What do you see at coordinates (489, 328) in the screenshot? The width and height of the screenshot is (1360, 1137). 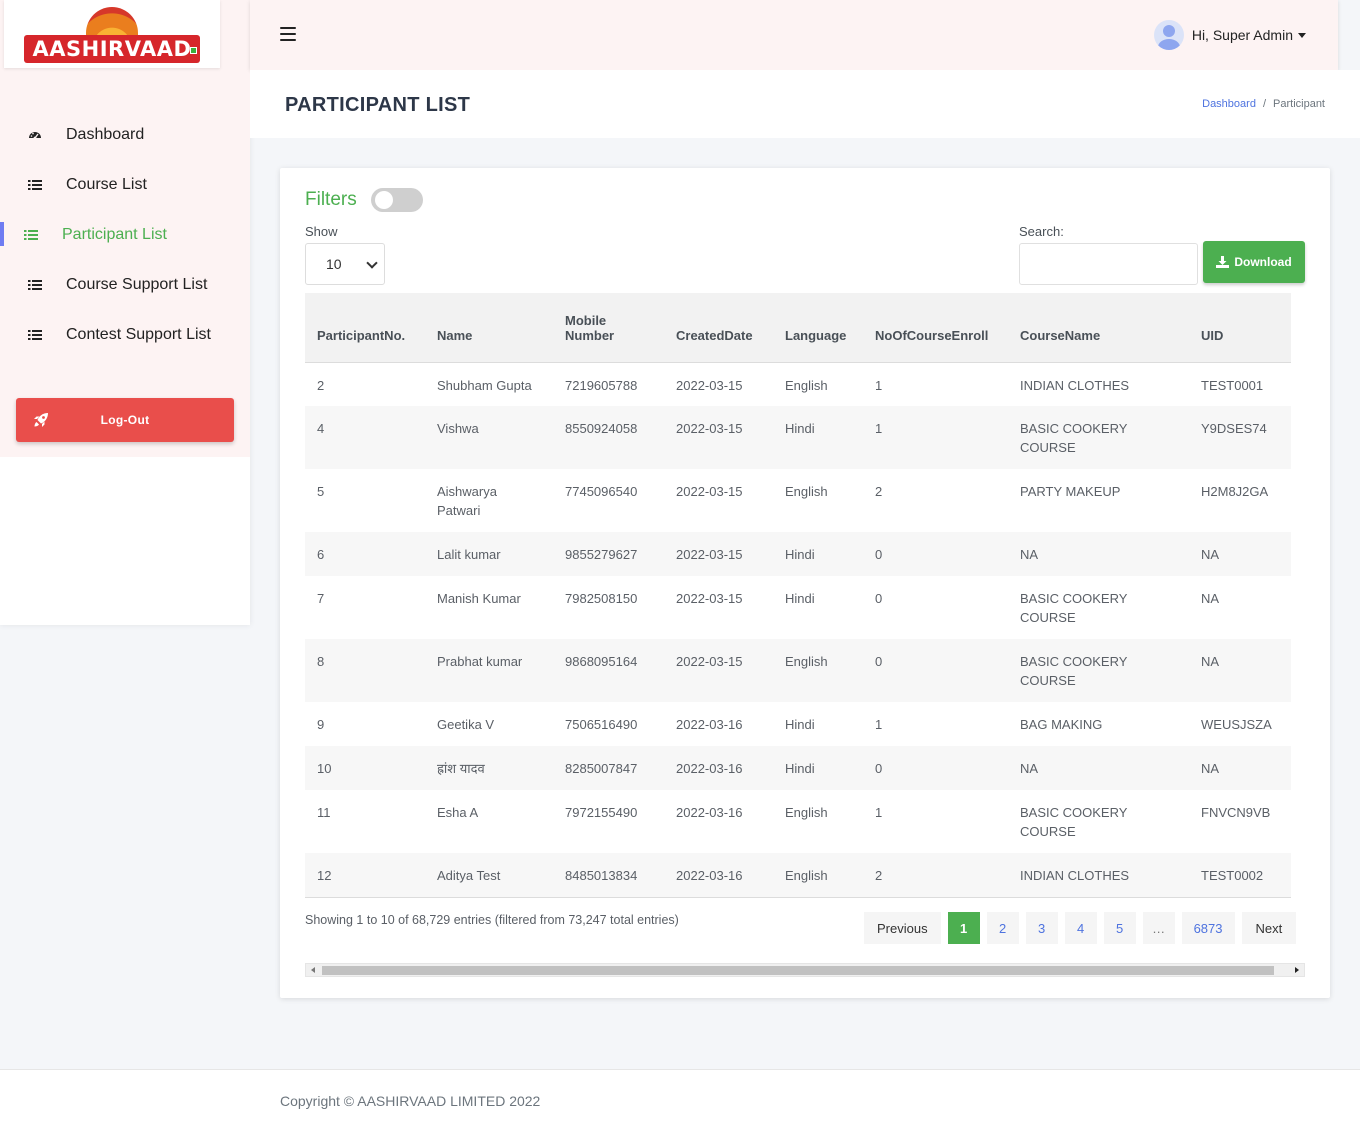 I see `column-header-name: Name` at bounding box center [489, 328].